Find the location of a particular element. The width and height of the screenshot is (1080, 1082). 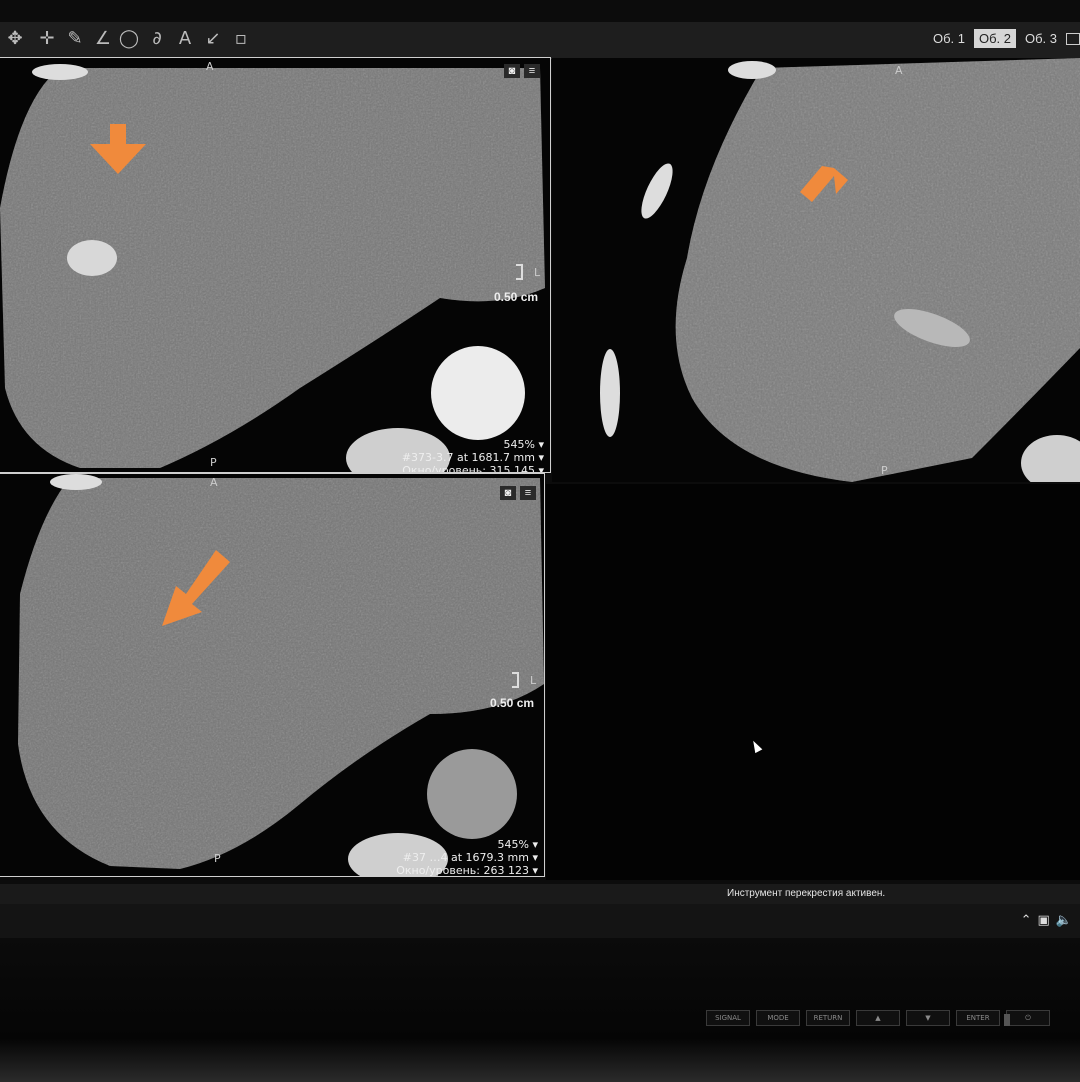

slice-readout: #37 …4 at 1679.3 mm ▾ is located at coordinates (467, 857).